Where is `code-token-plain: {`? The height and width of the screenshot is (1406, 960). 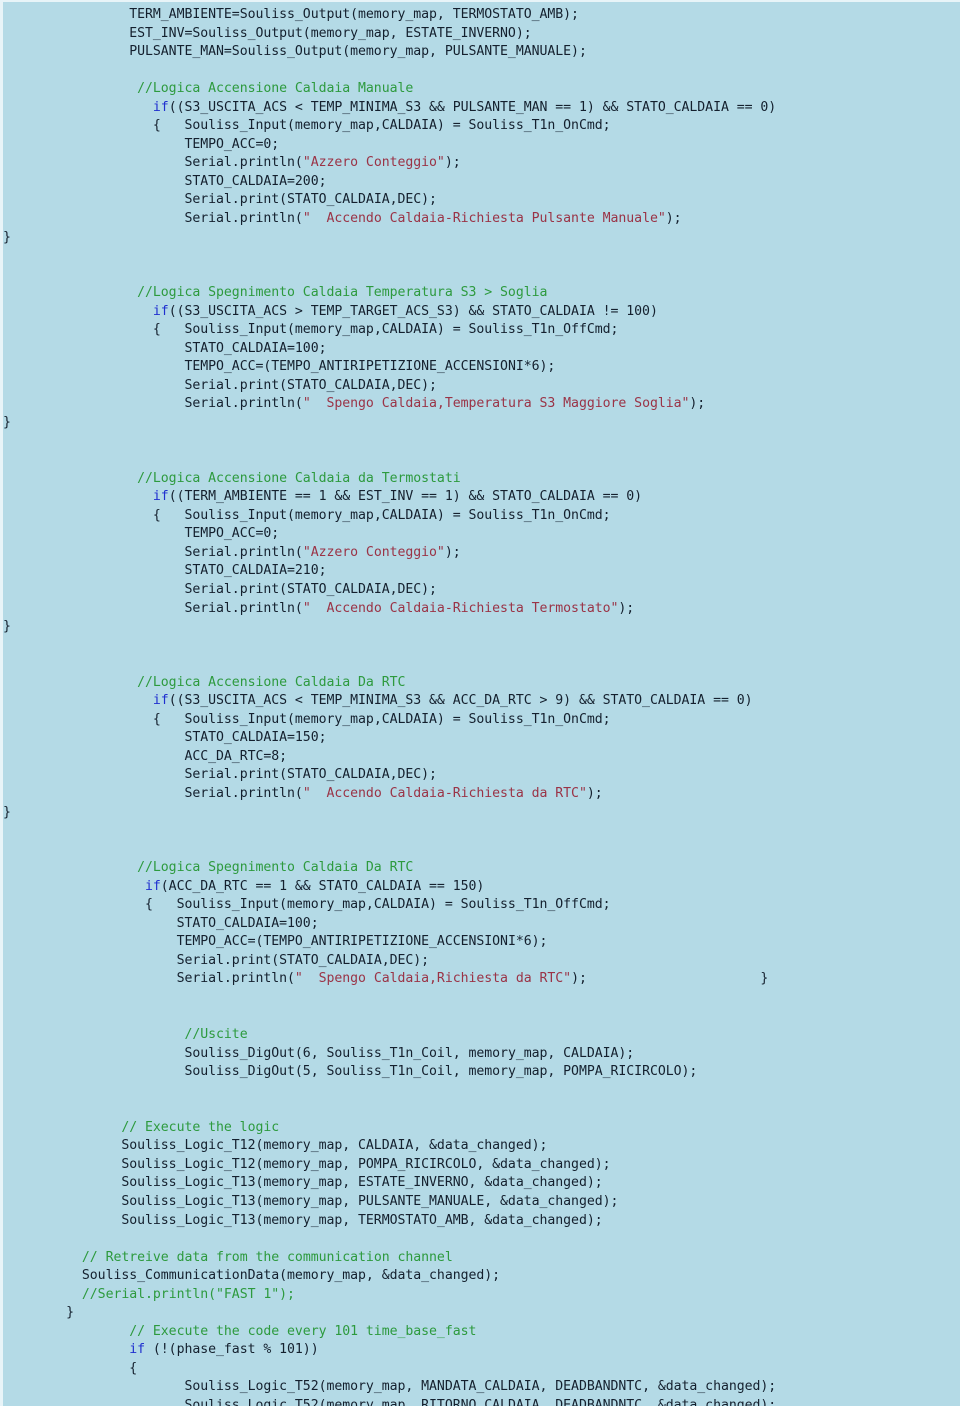
code-token-plain: { is located at coordinates (133, 1368).